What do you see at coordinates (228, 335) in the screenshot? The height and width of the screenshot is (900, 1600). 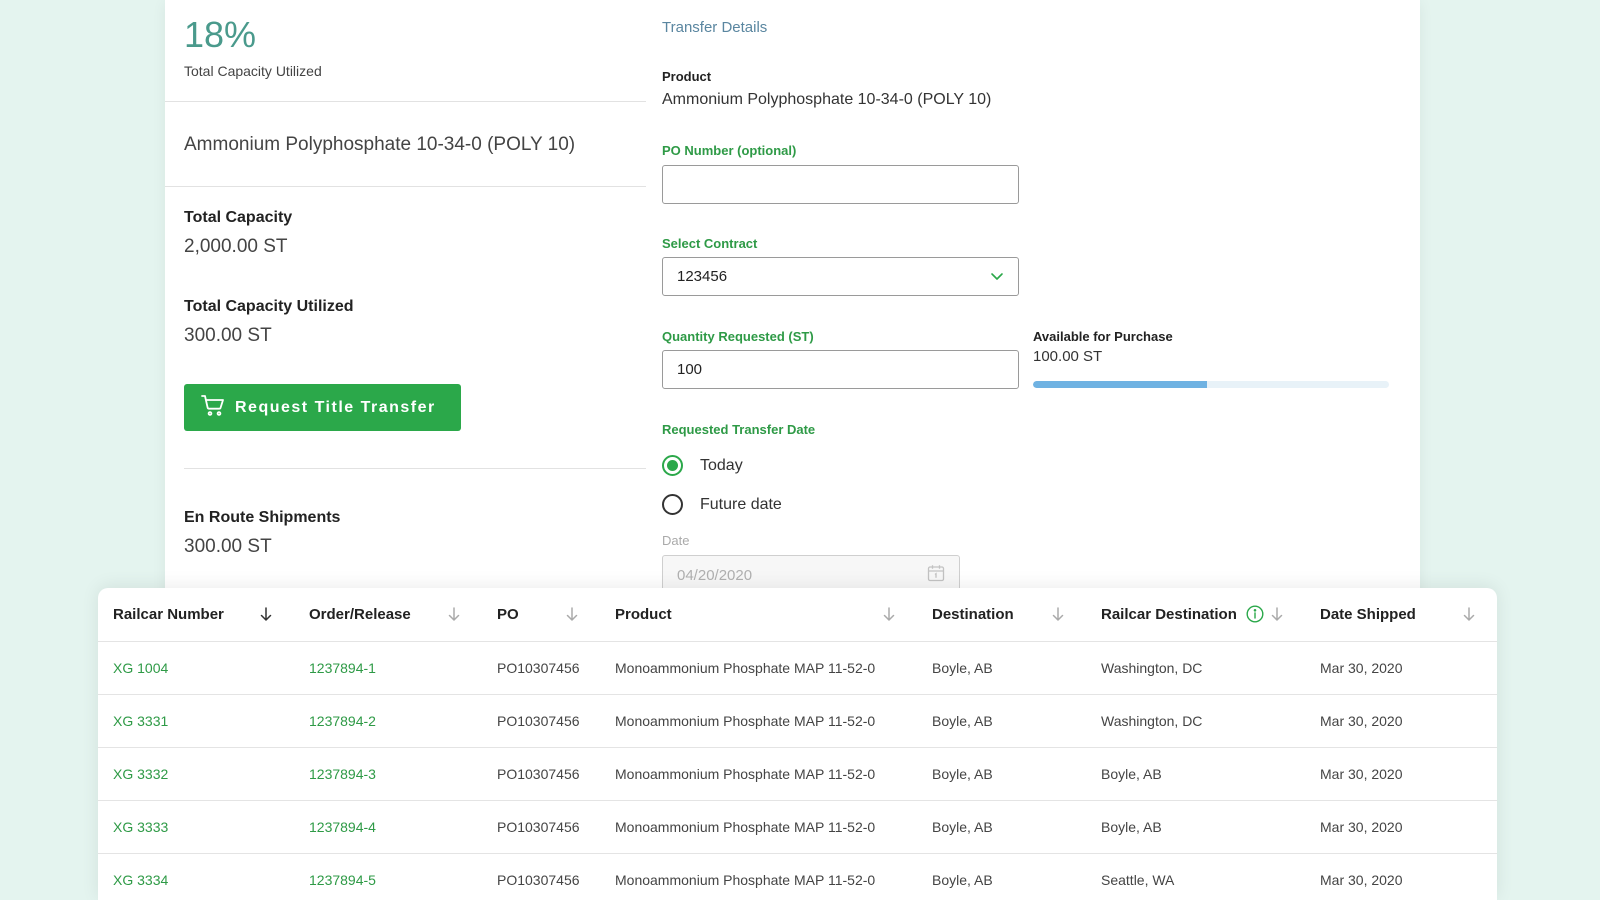 I see `capacity-utilized-value: 300.00 ST` at bounding box center [228, 335].